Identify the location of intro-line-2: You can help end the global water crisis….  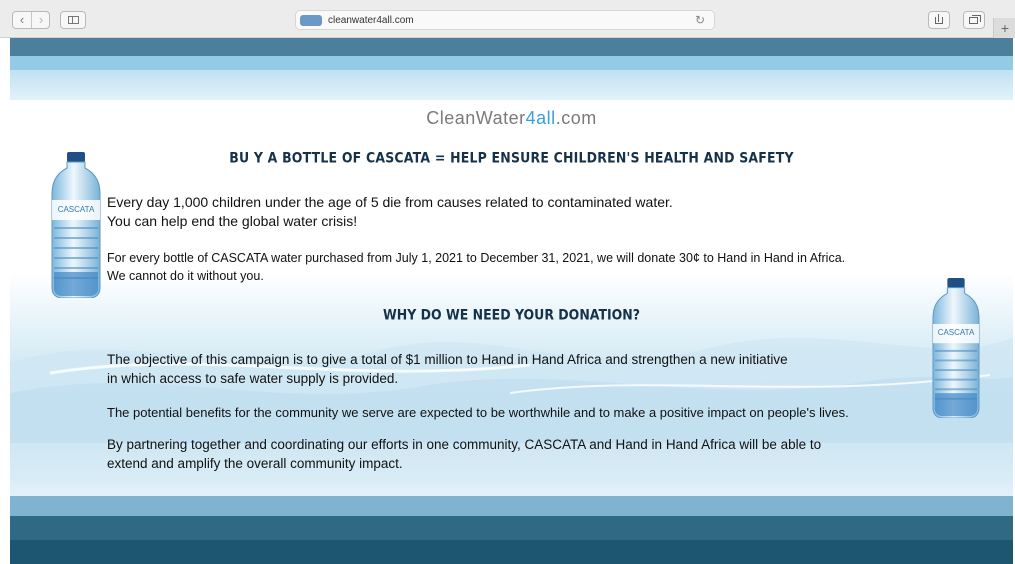
(232, 221).